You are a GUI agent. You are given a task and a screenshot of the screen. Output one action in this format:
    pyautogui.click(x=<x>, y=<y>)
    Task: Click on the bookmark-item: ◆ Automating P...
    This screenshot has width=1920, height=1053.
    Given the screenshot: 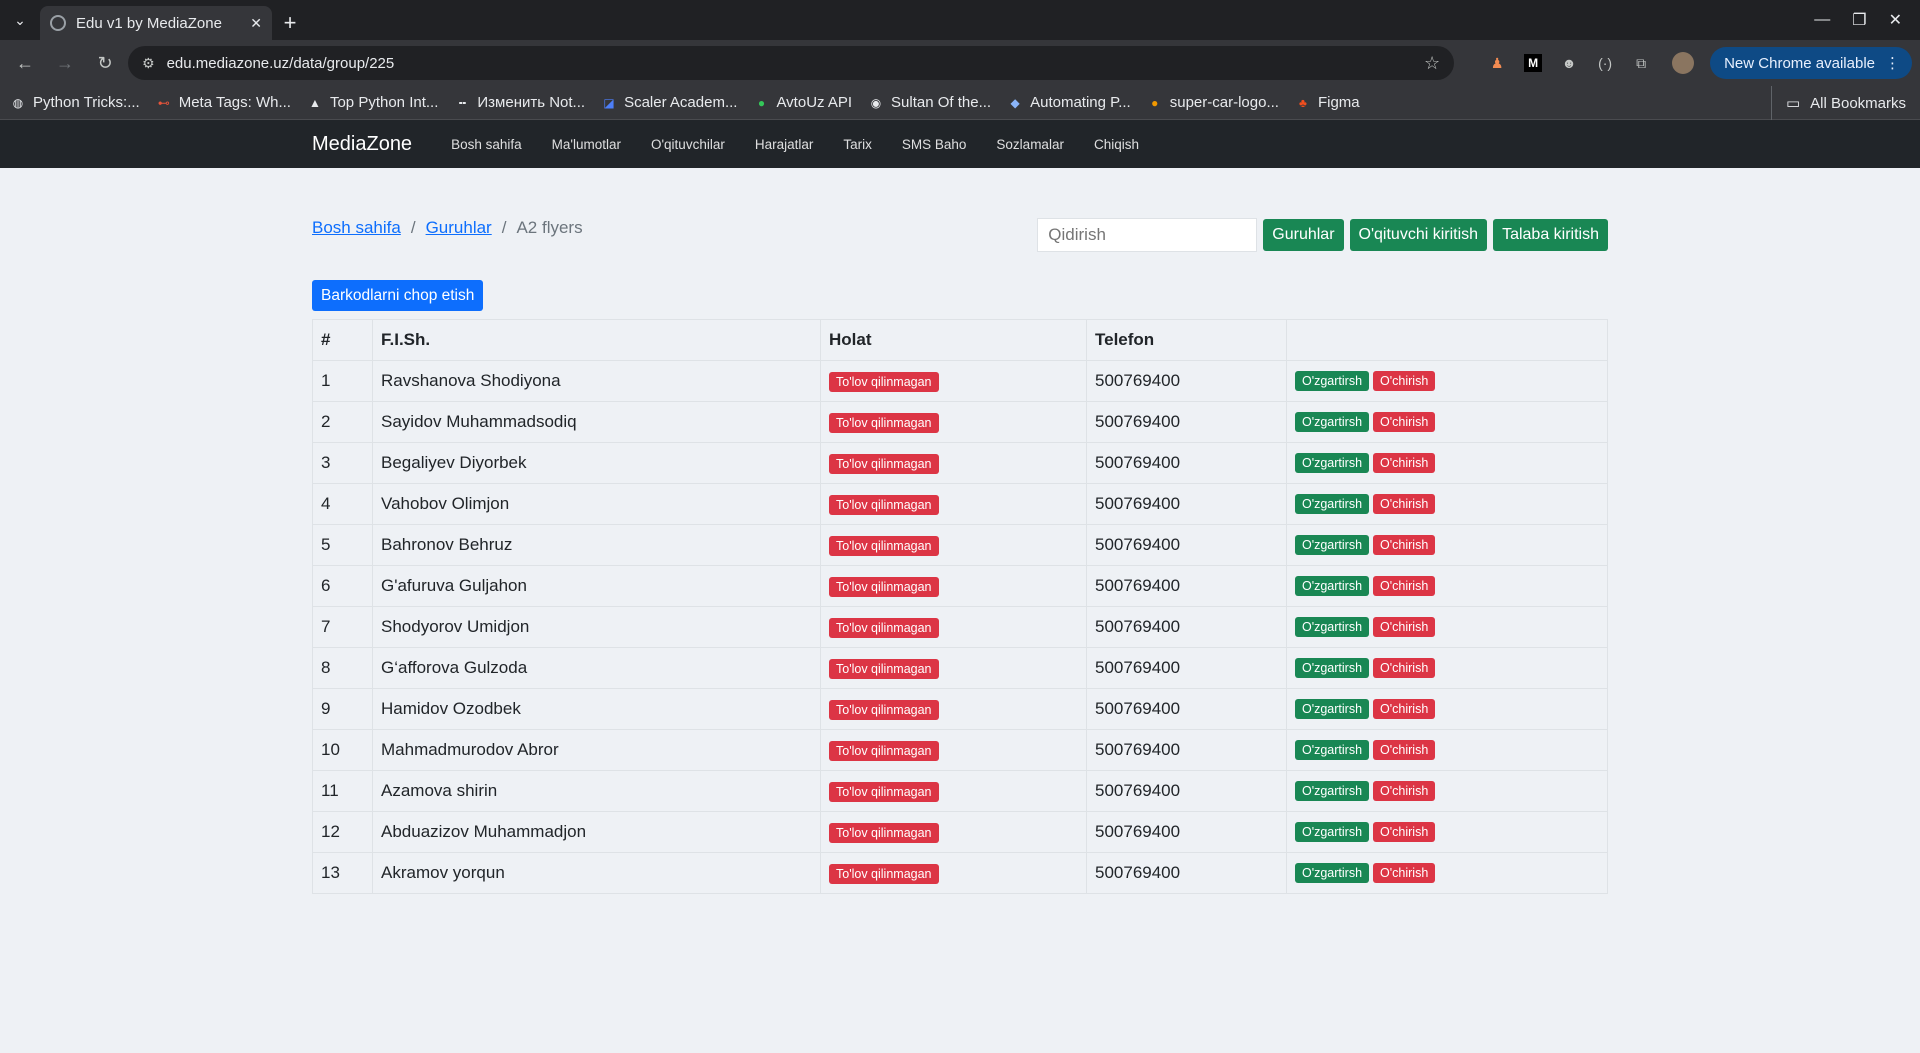 What is the action you would take?
    pyautogui.click(x=1068, y=102)
    